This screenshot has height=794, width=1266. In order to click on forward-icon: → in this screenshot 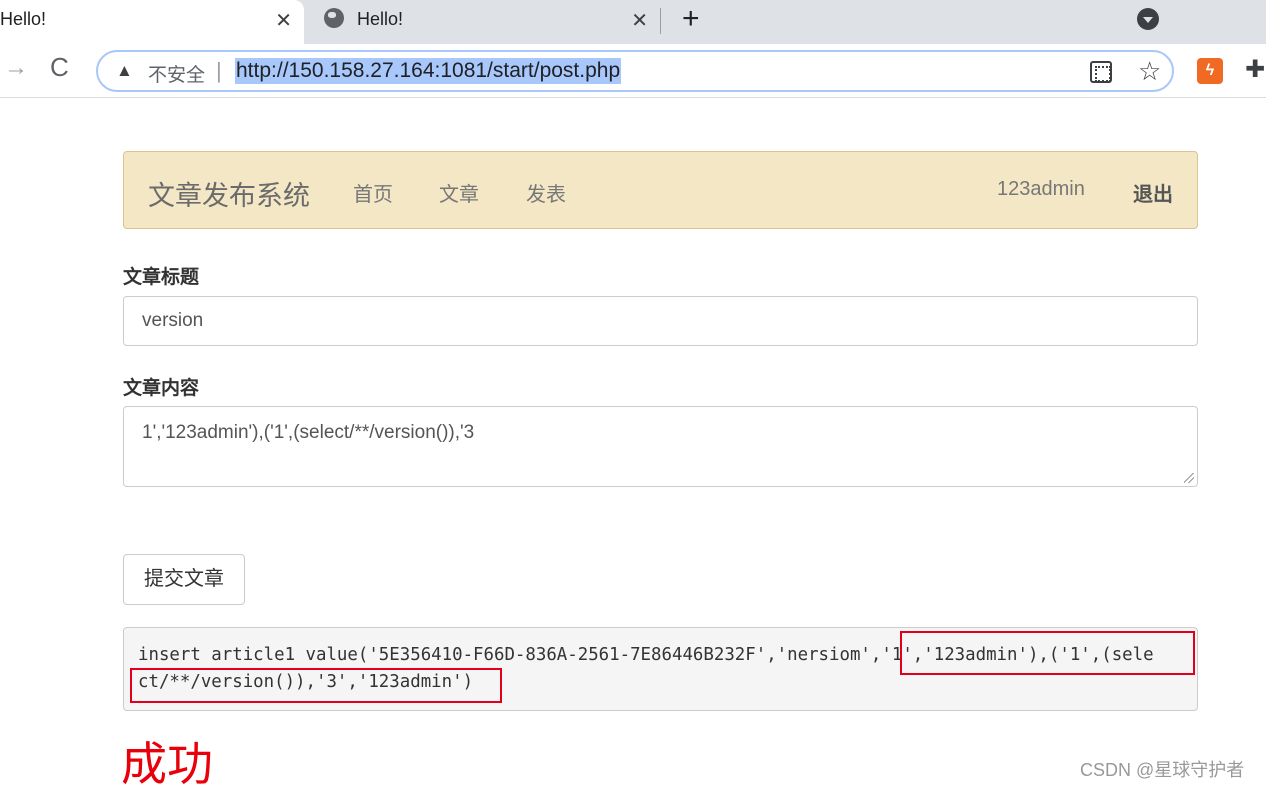, I will do `click(16, 68)`.